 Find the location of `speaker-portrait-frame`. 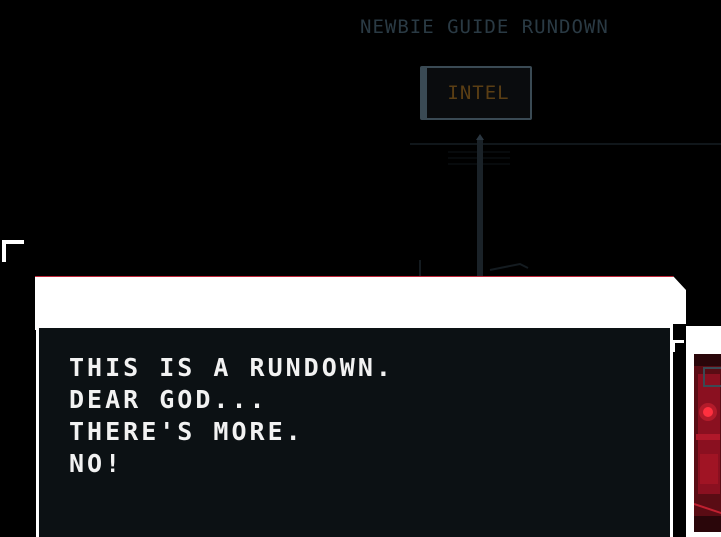

speaker-portrait-frame is located at coordinates (703, 431).